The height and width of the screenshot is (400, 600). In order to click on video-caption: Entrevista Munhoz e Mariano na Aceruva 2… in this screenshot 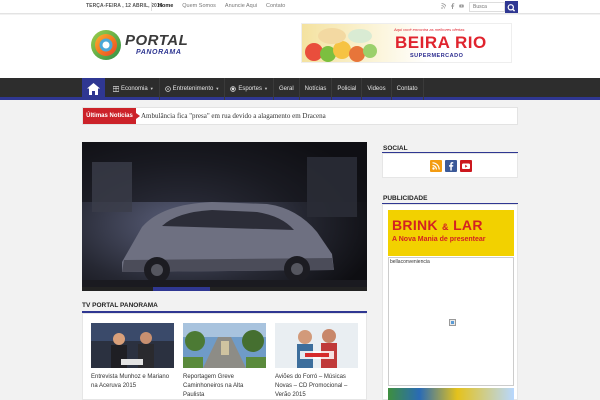, I will do `click(132, 382)`.